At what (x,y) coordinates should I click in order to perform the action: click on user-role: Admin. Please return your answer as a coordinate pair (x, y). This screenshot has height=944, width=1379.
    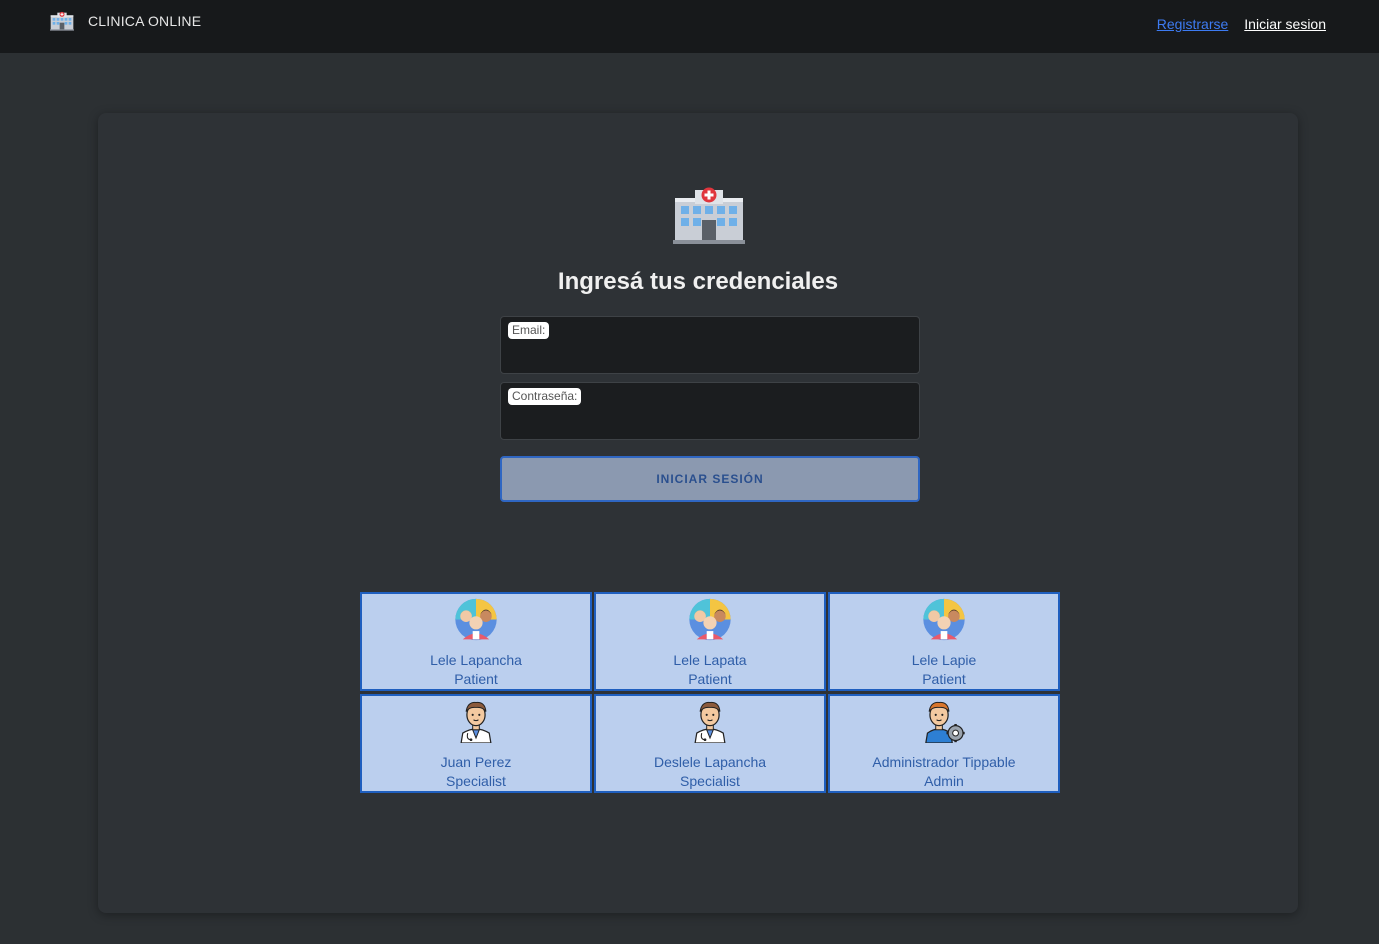
    Looking at the image, I should click on (944, 781).